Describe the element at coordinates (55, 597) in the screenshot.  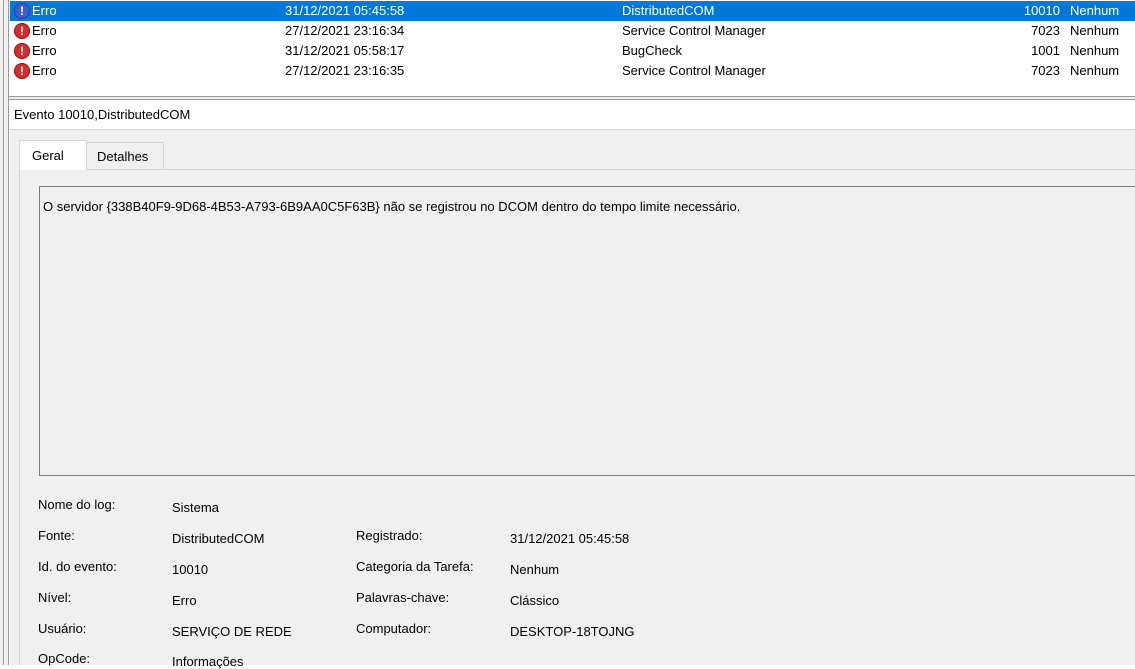
I see `level-label: Nível:` at that location.